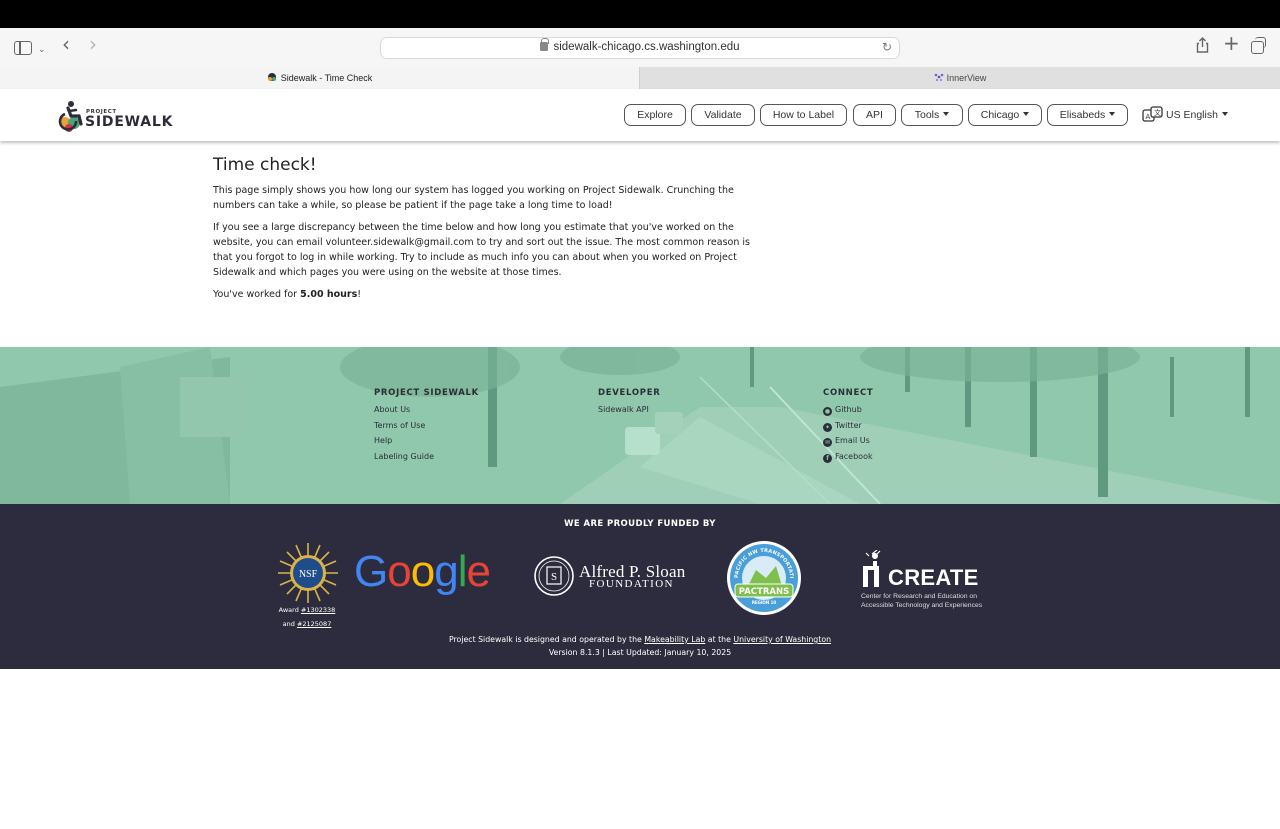  Describe the element at coordinates (933, 578) in the screenshot. I see `create-logo-text: CREATE` at that location.